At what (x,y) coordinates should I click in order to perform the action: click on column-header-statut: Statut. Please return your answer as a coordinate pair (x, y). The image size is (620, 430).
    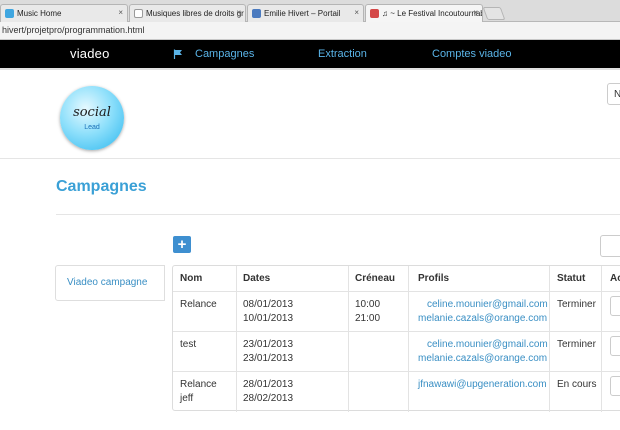
    Looking at the image, I should click on (571, 278).